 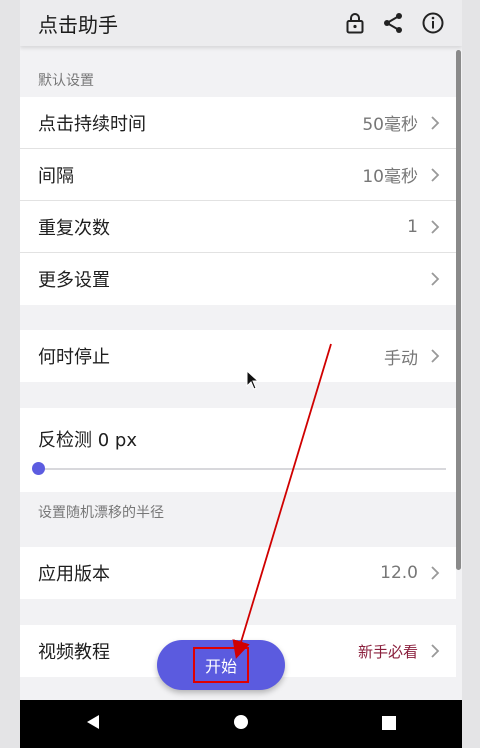 I want to click on scrollbar, so click(x=458, y=310).